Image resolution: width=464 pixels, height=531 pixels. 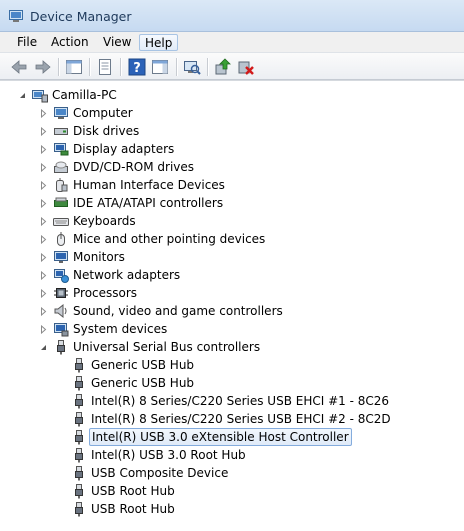 I want to click on menu-bar: File Action View Help, so click(x=232, y=42).